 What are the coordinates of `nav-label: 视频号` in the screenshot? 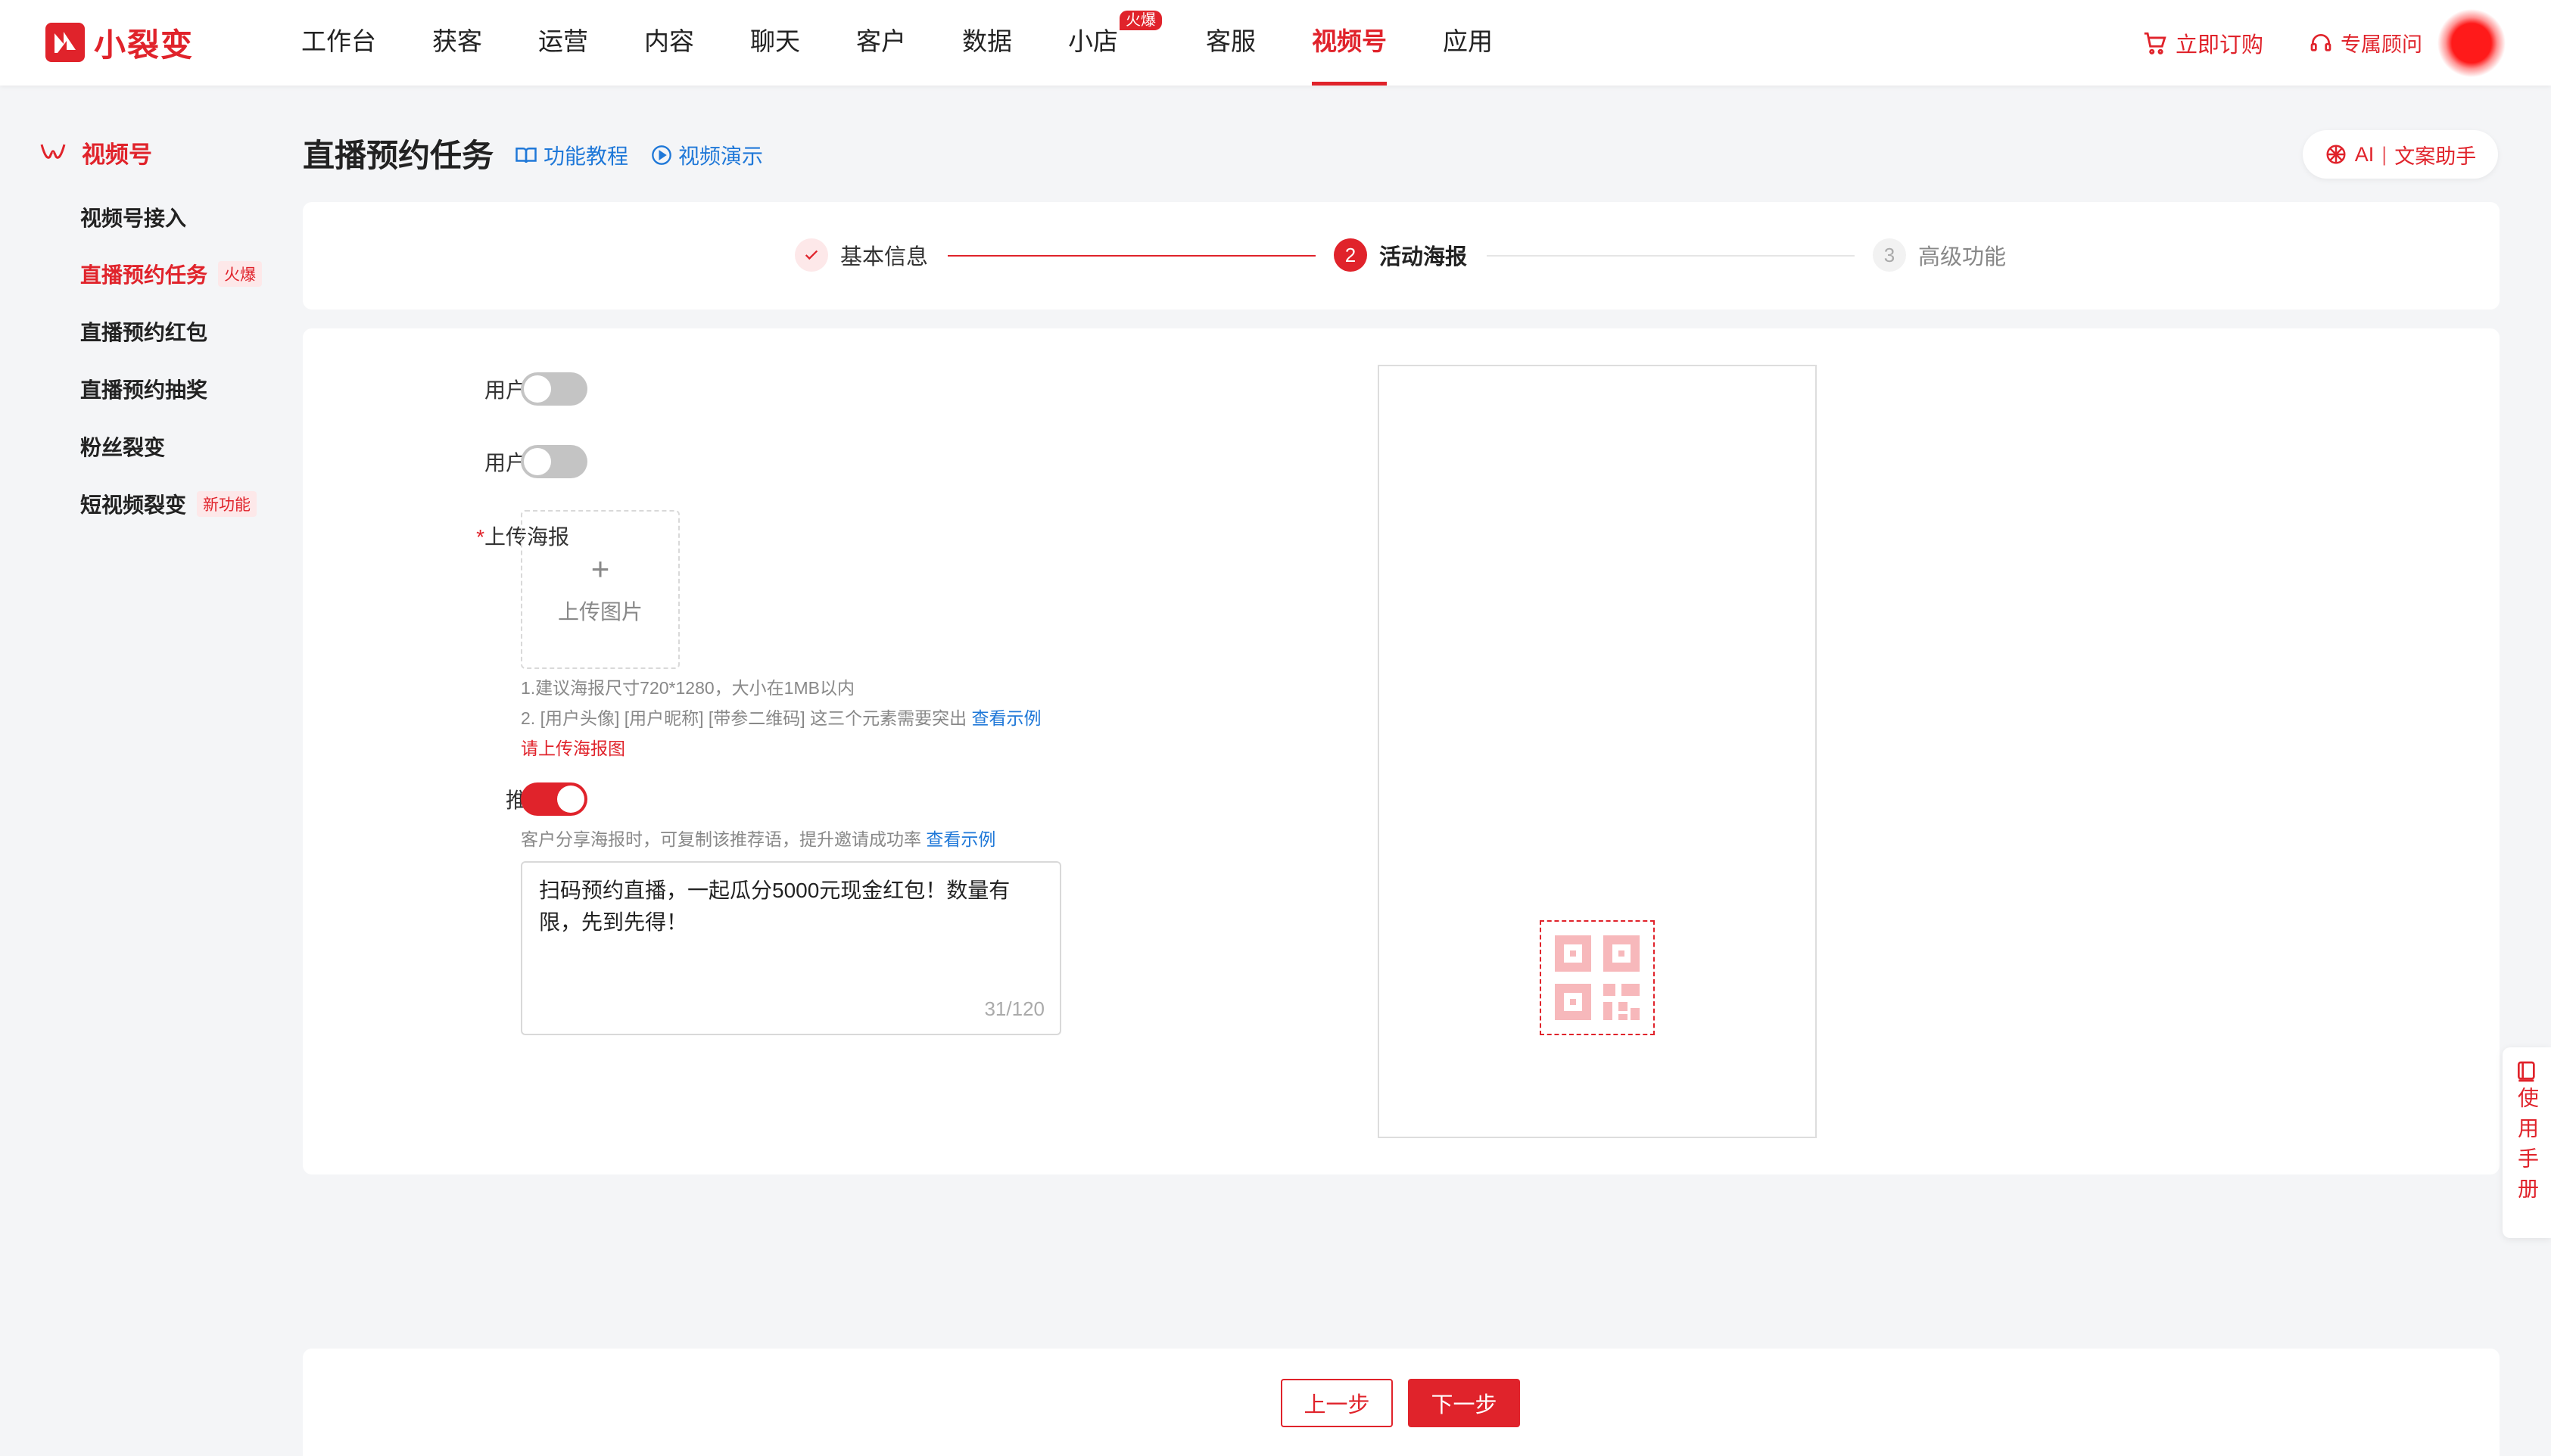 It's located at (1349, 41).